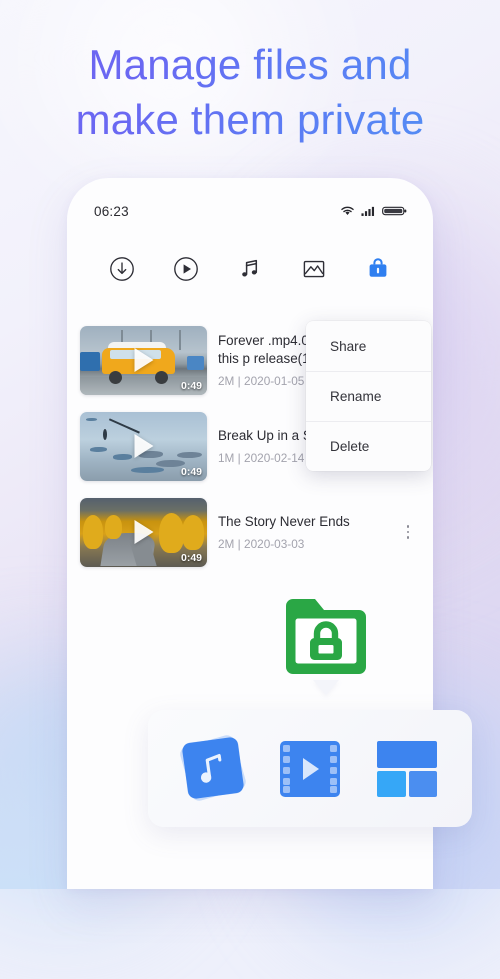 Image resolution: width=500 pixels, height=979 pixels. I want to click on film-strip, so click(309, 768).